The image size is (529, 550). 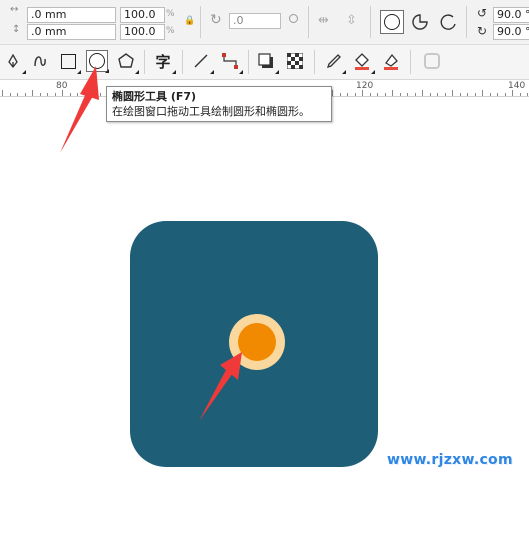 What do you see at coordinates (154, 96) in the screenshot?
I see `tooltip-title: 椭圆形工具 (F7)` at bounding box center [154, 96].